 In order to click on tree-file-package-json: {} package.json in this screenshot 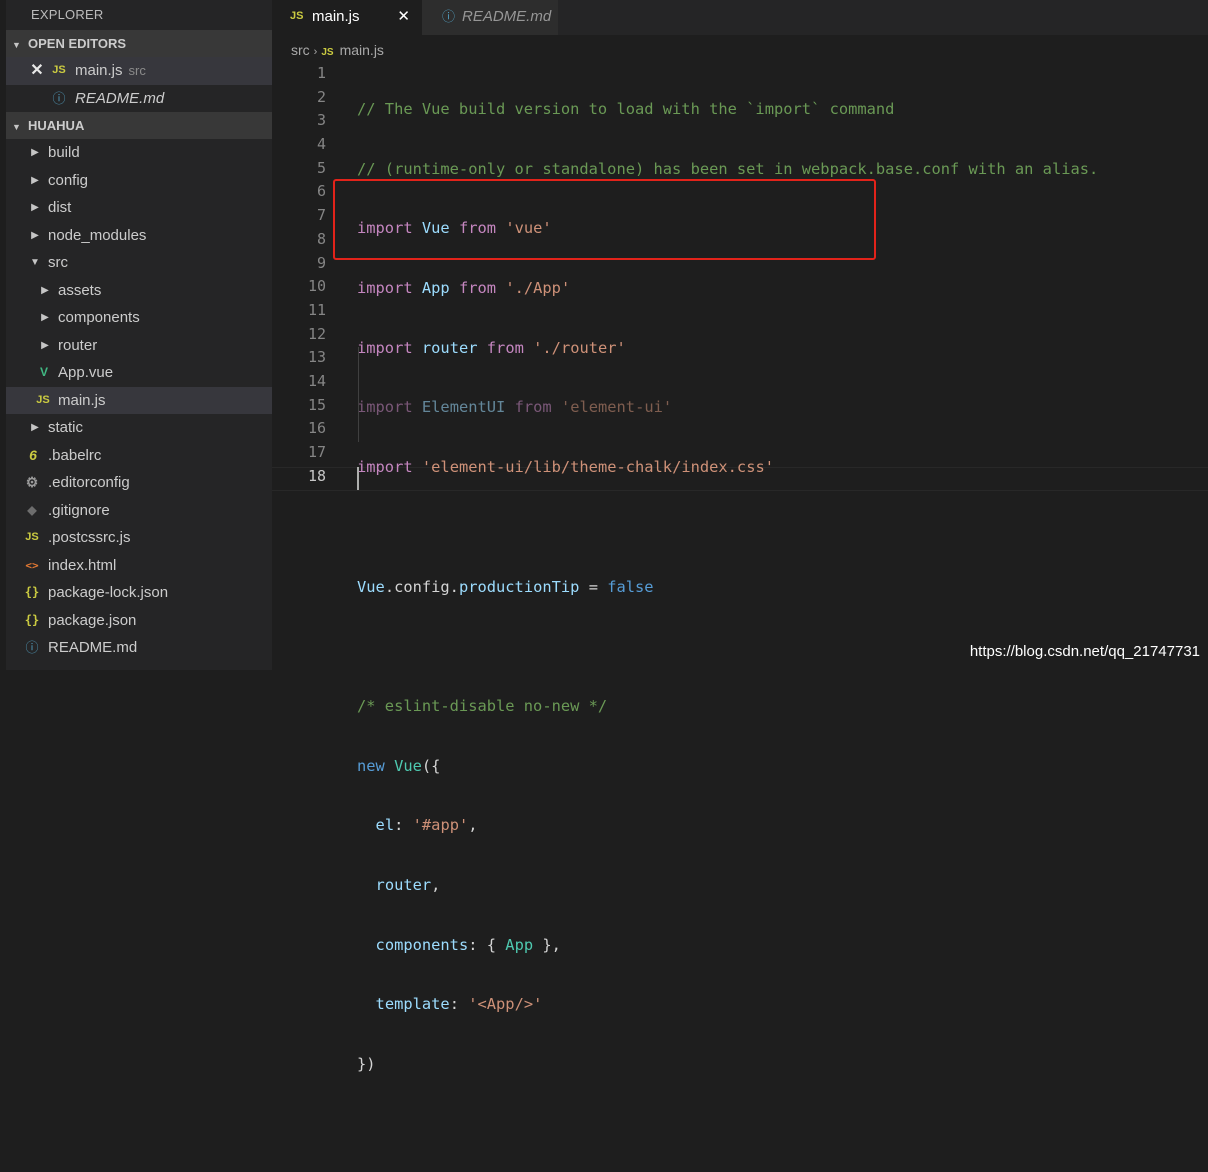, I will do `click(139, 621)`.